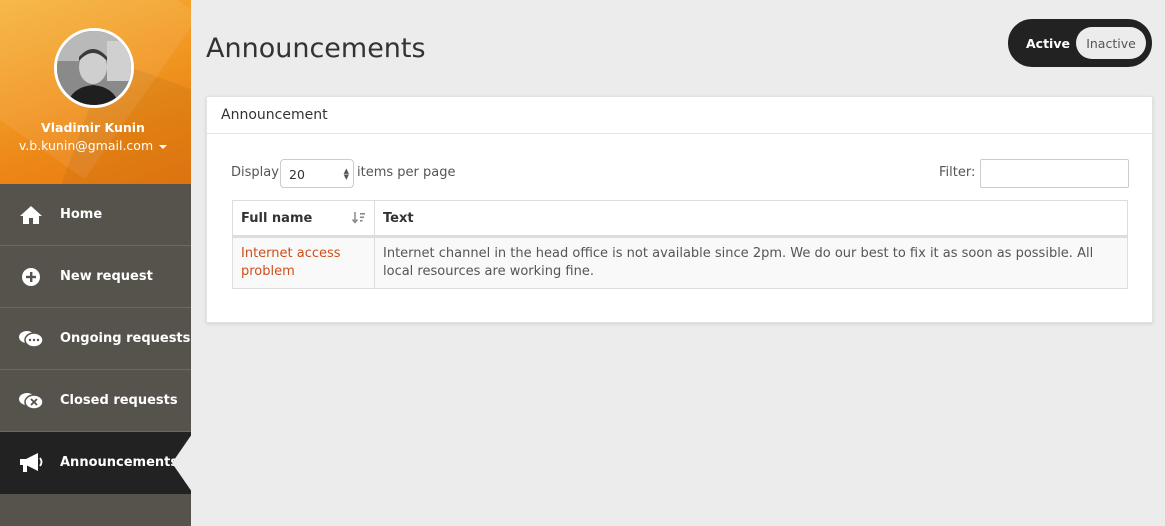 This screenshot has width=1165, height=526. I want to click on column-header-full-name: Full name, so click(303, 219).